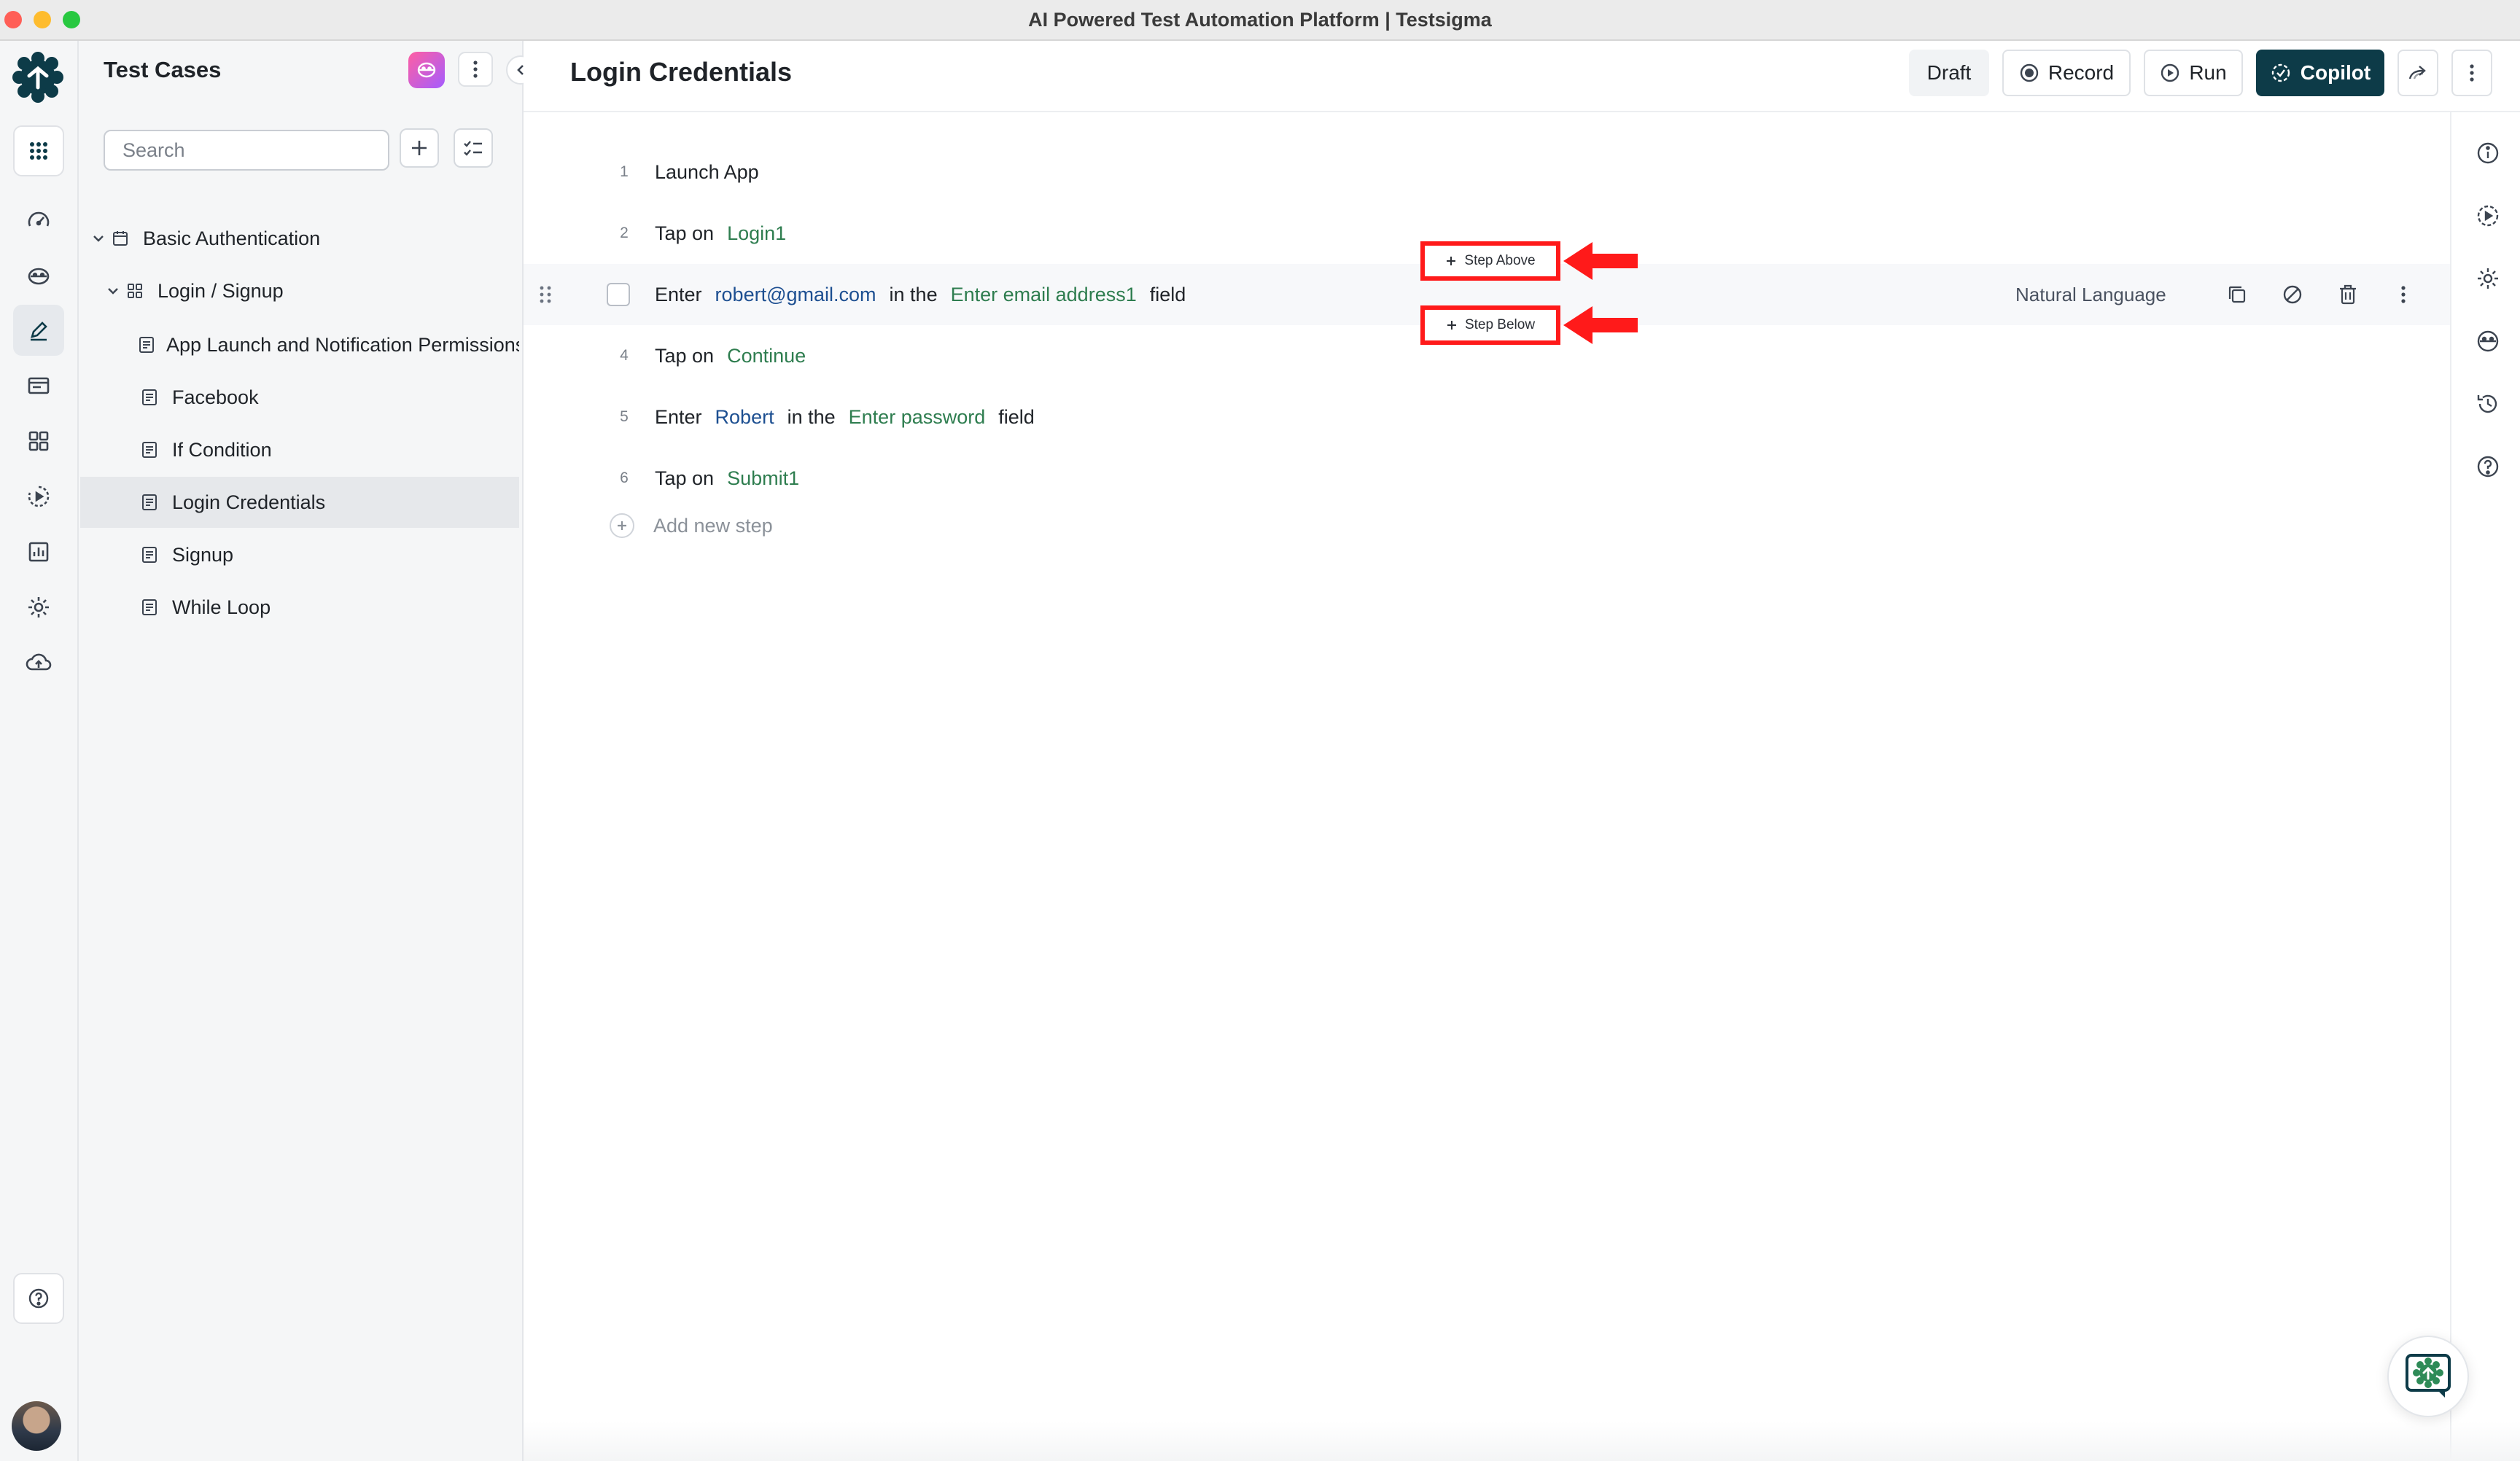 The width and height of the screenshot is (2520, 1461). Describe the element at coordinates (2487, 215) in the screenshot. I see `run-history-icon` at that location.